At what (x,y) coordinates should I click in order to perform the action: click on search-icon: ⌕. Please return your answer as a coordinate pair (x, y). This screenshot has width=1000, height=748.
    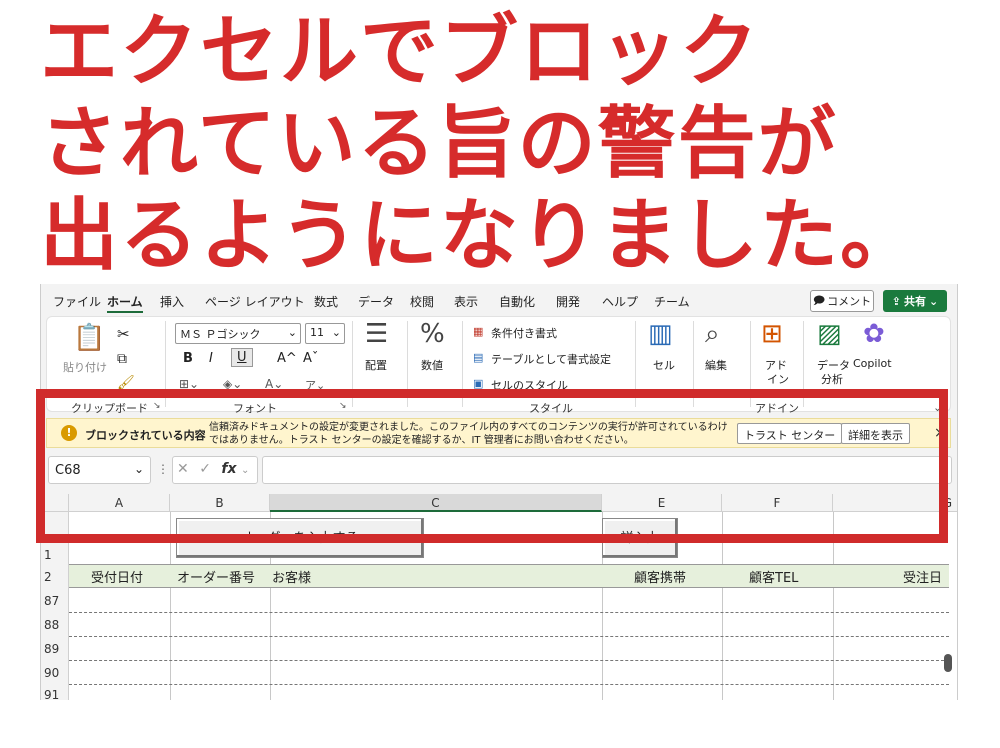
    Looking at the image, I should click on (712, 334).